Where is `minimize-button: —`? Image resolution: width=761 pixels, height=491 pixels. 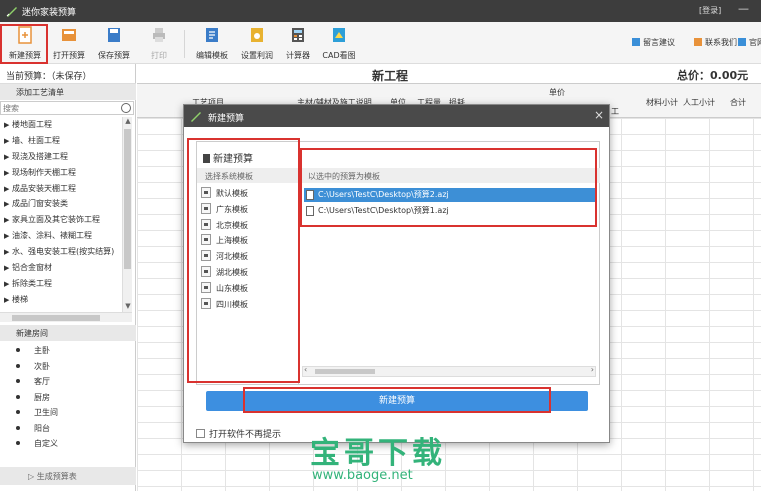
minimize-button: — is located at coordinates (743, 8).